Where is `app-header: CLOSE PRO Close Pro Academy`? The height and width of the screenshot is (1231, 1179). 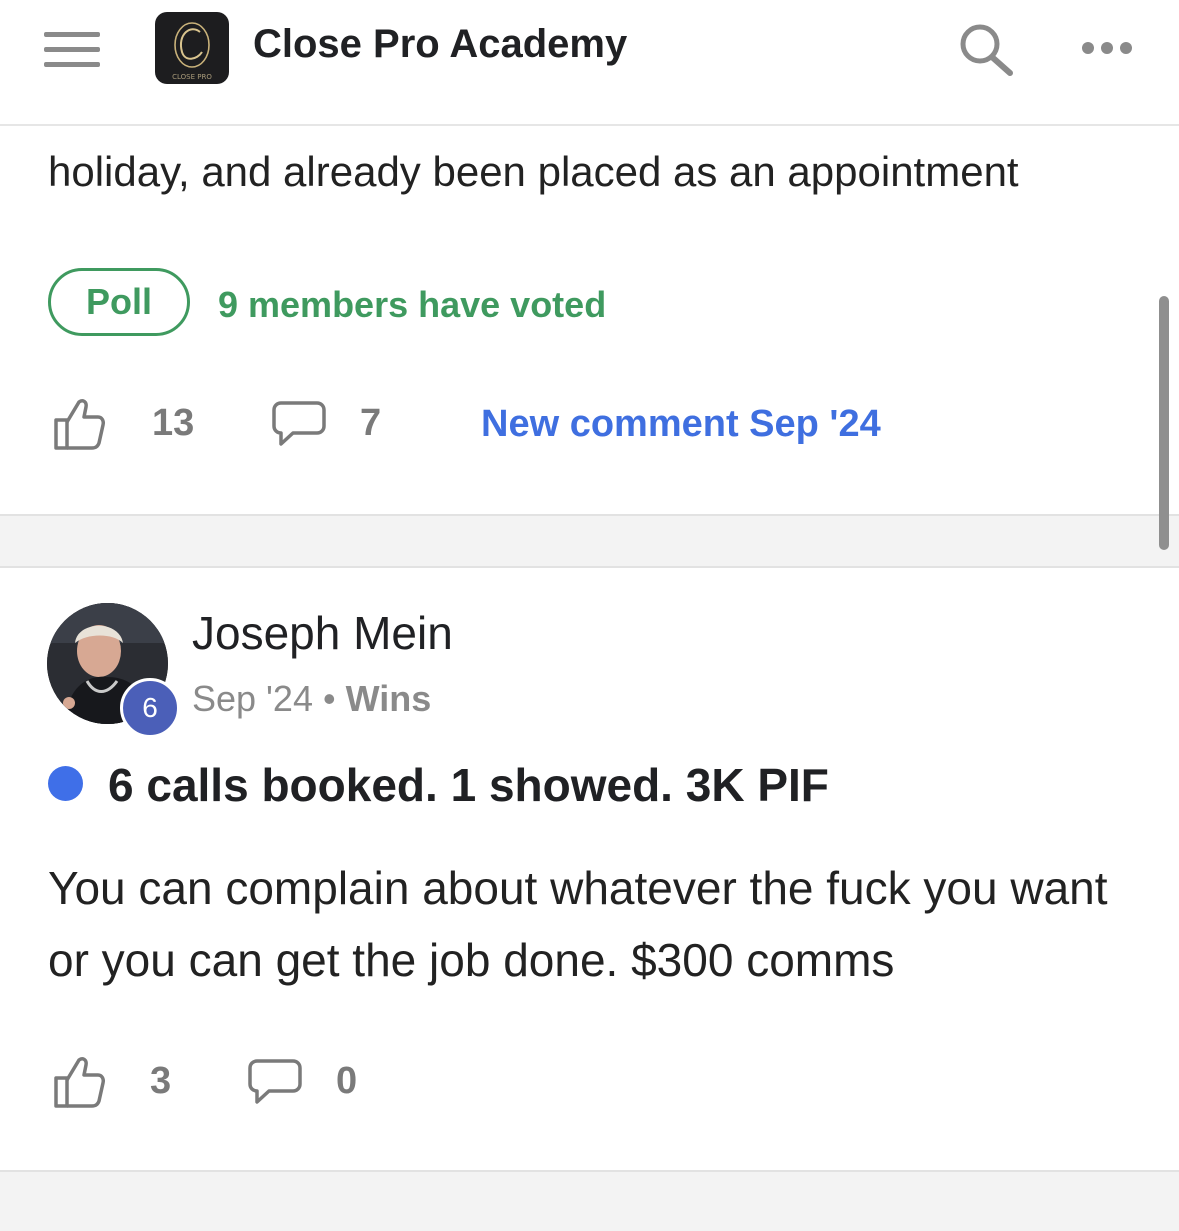
app-header: CLOSE PRO Close Pro Academy is located at coordinates (589, 63).